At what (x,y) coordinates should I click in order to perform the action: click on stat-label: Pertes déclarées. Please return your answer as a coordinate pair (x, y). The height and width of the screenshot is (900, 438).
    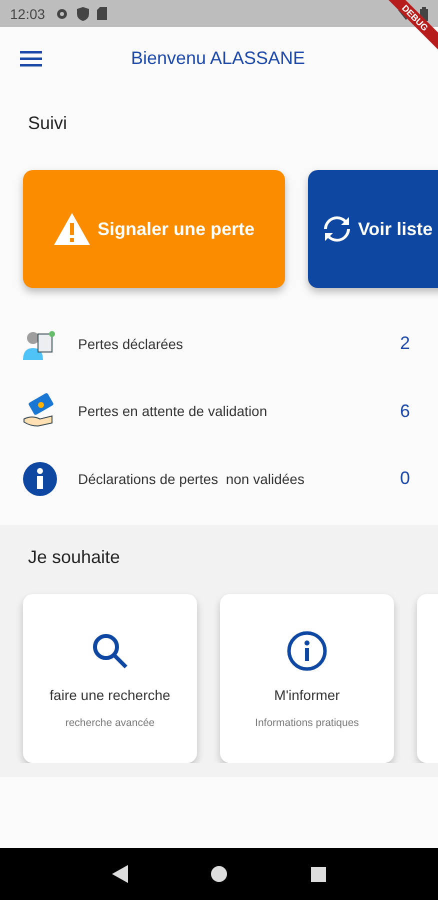
    Looking at the image, I should click on (131, 344).